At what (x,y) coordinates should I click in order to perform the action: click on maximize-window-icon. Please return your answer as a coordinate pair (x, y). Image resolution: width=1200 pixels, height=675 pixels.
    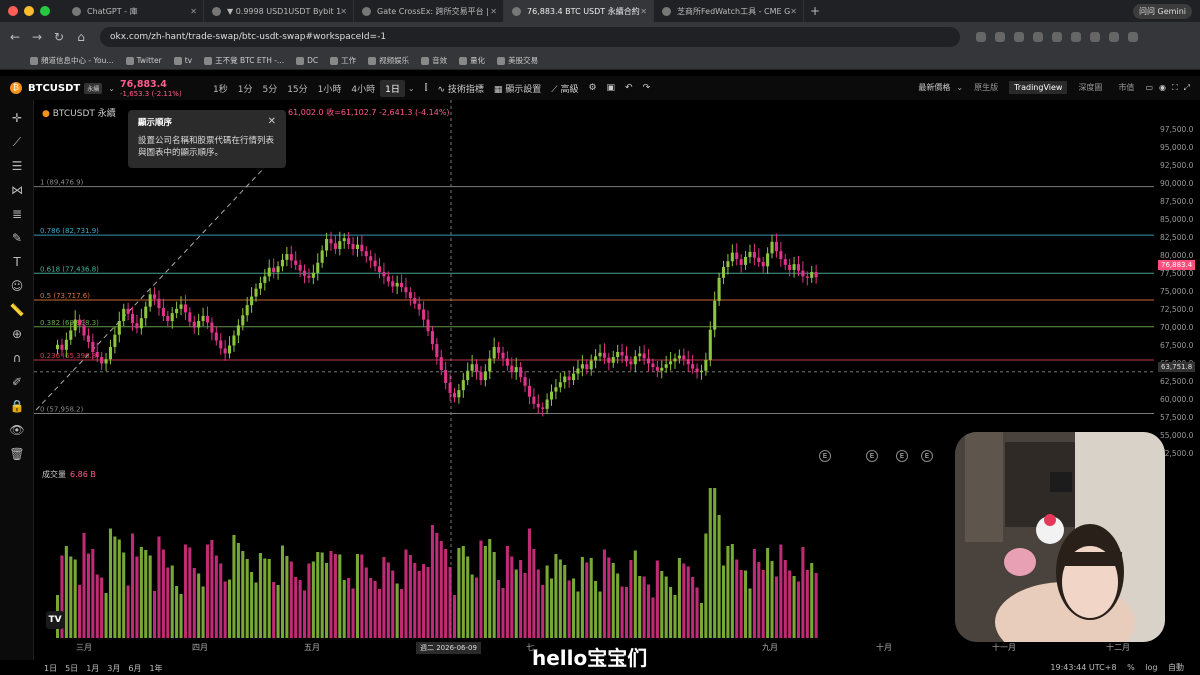
    Looking at the image, I should click on (45, 11).